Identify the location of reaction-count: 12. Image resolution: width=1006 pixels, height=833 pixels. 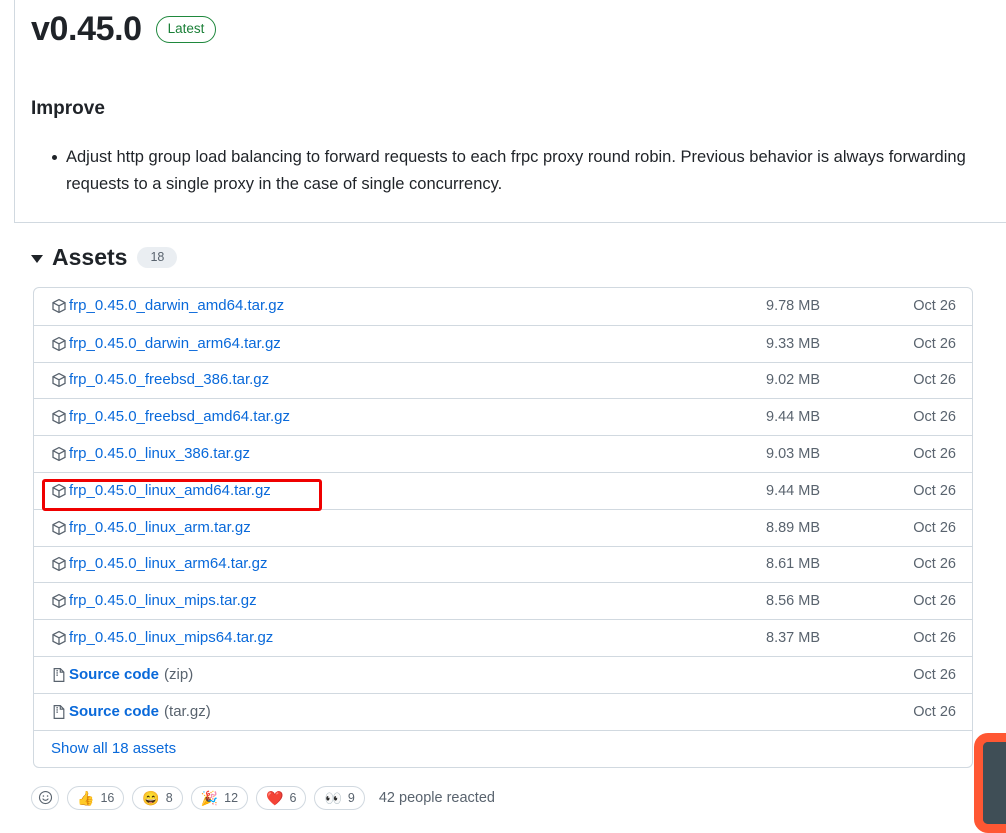
(231, 798).